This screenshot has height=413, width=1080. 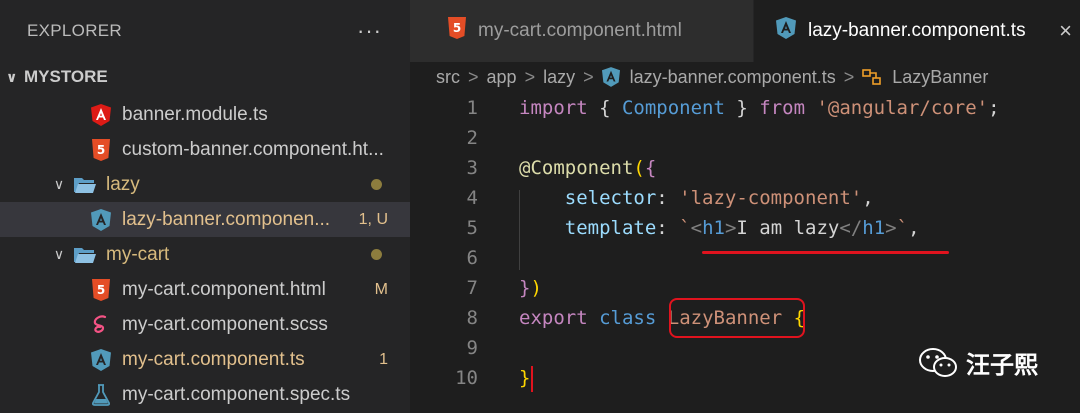 I want to click on file-label: my-cart.component.ts, so click(x=213, y=359).